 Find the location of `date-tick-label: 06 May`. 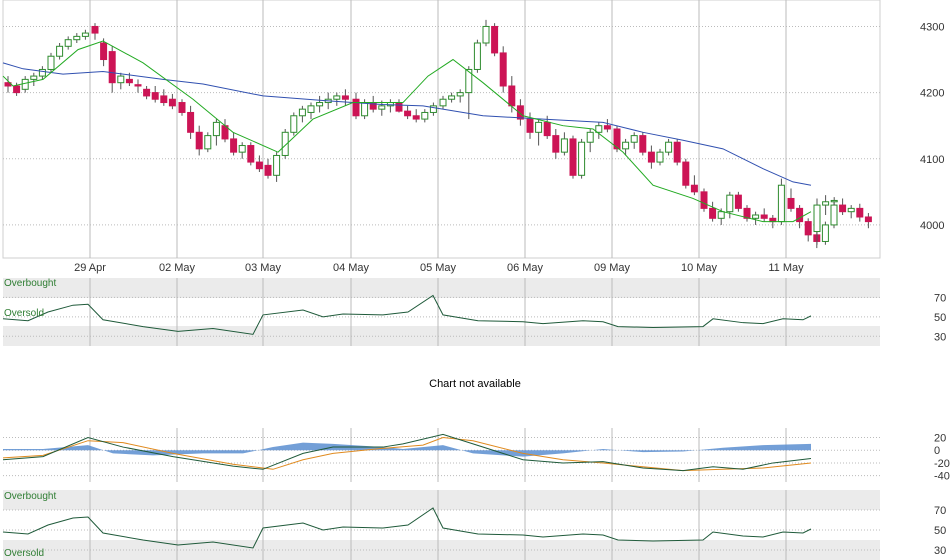

date-tick-label: 06 May is located at coordinates (525, 268).